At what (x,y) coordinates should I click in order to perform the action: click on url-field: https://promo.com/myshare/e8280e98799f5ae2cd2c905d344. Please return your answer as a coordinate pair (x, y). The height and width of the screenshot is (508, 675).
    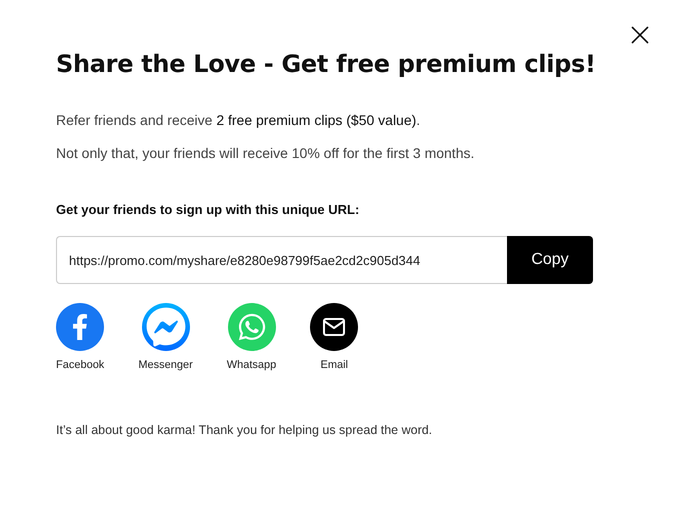
    Looking at the image, I should click on (281, 260).